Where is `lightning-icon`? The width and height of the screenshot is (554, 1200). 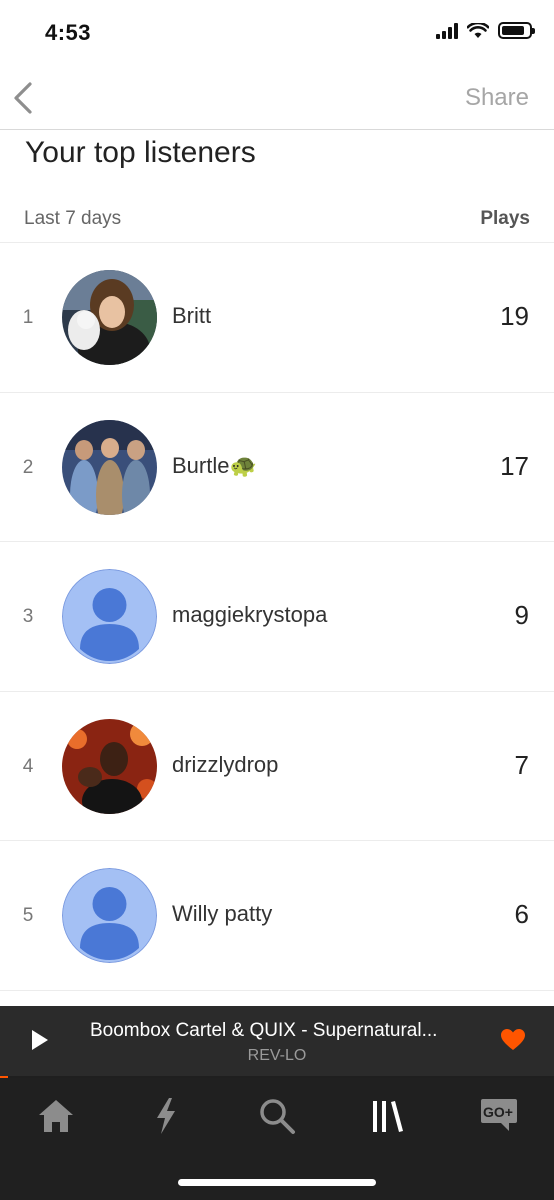
lightning-icon is located at coordinates (166, 1116).